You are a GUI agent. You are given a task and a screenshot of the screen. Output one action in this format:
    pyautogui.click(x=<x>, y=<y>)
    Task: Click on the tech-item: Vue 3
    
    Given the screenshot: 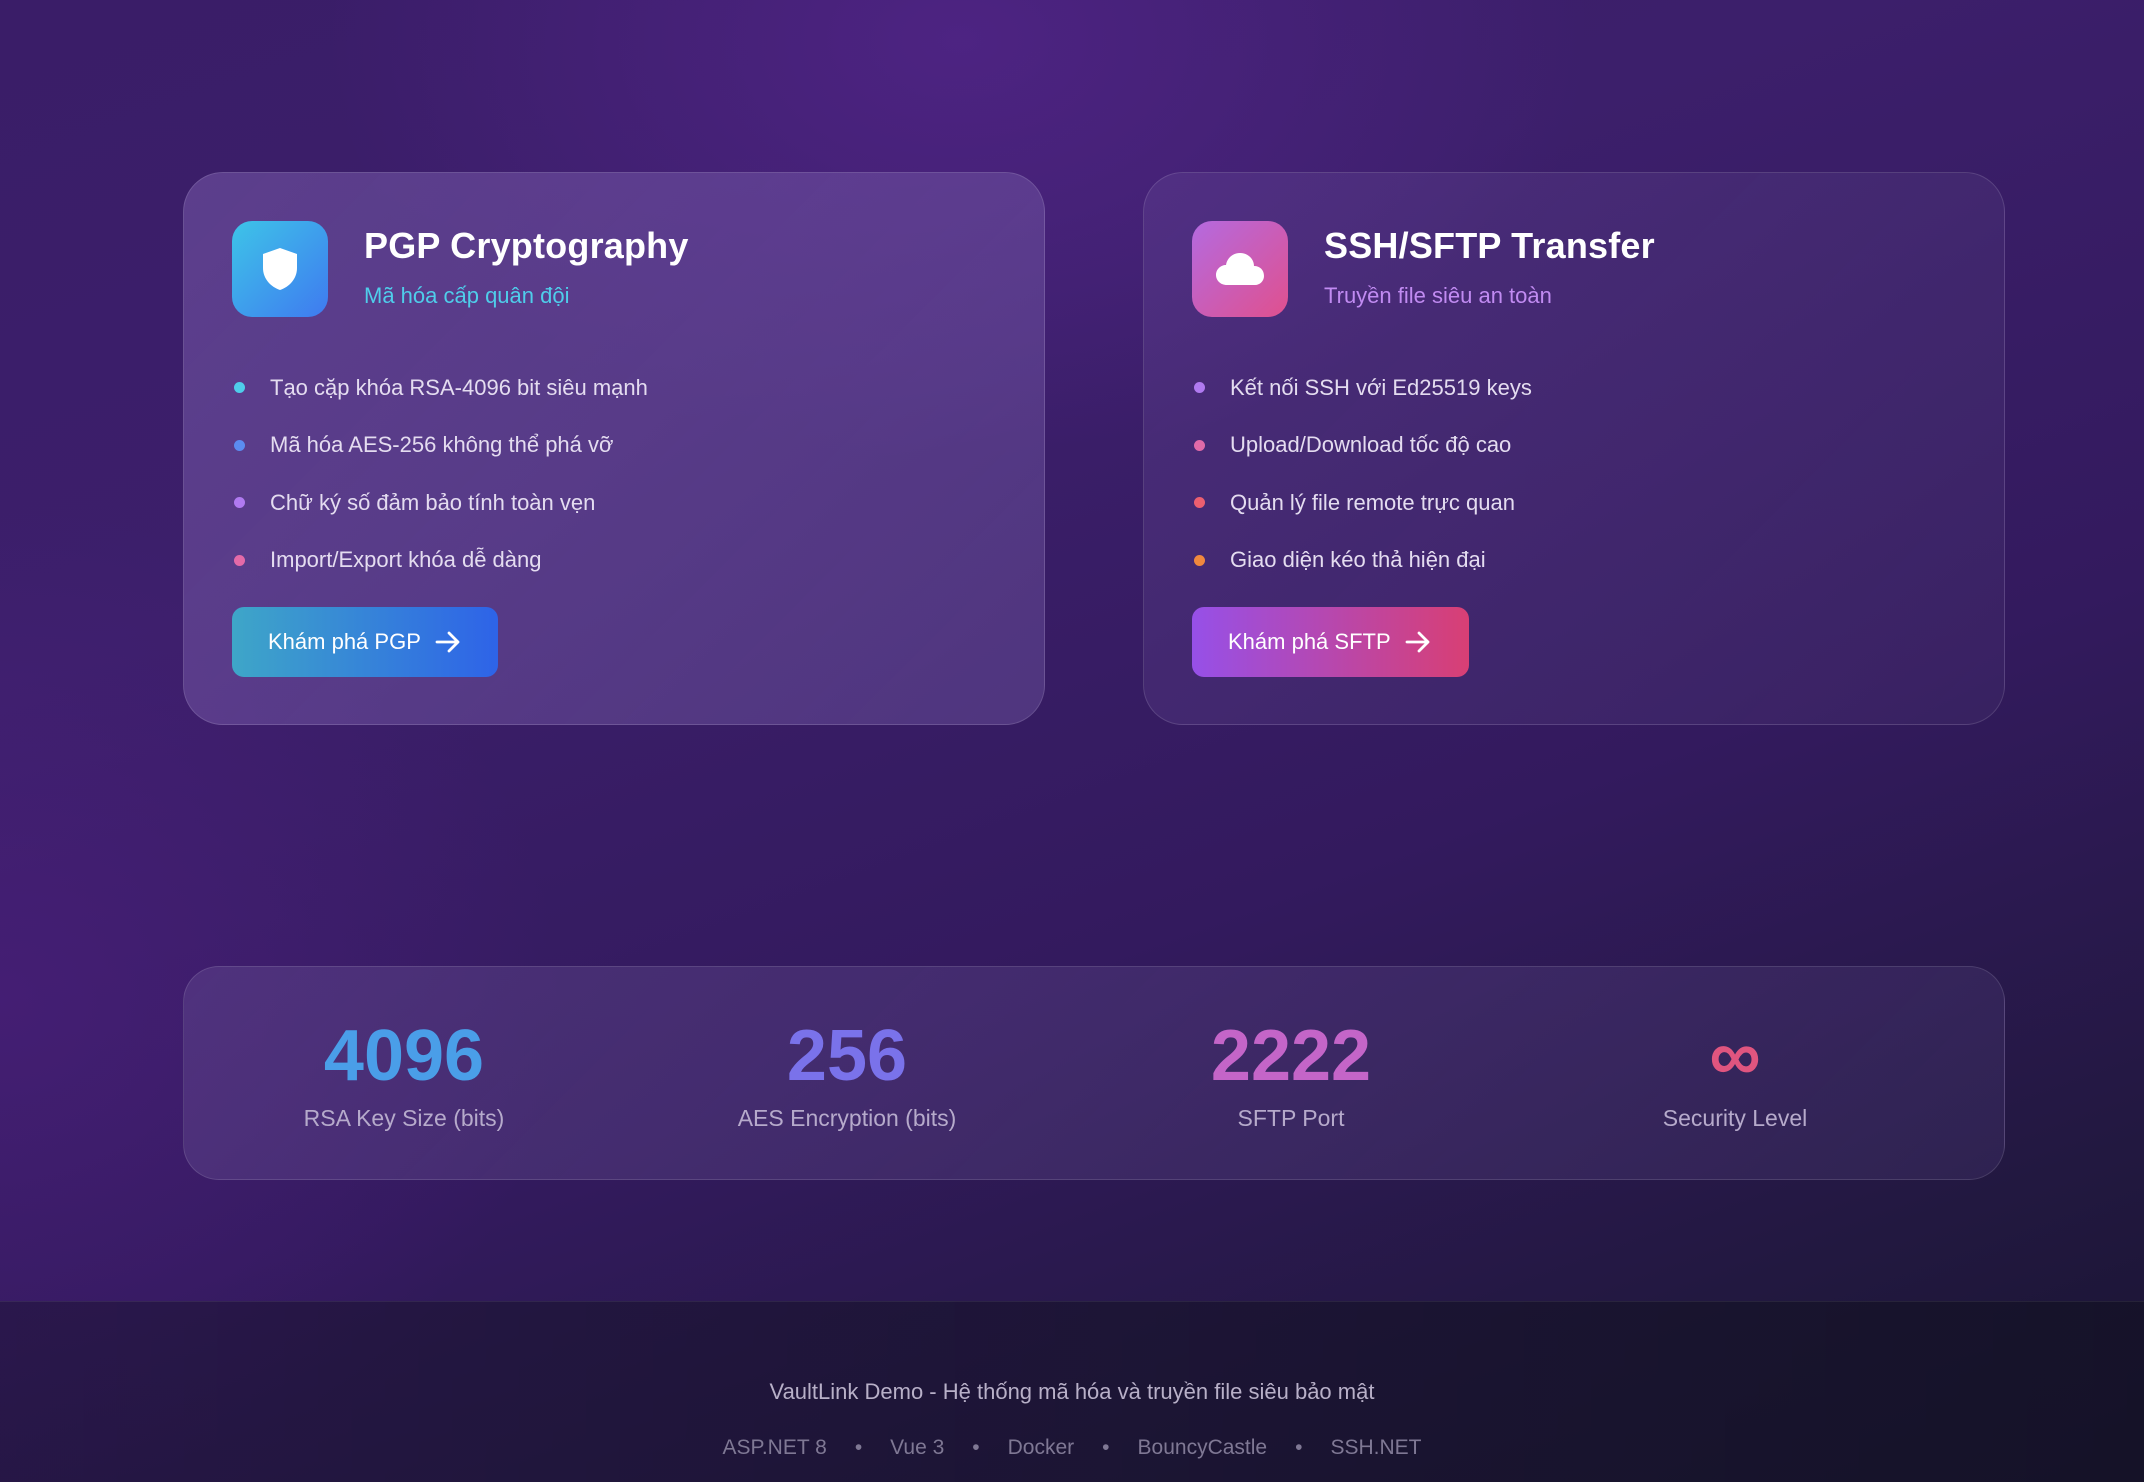 What is the action you would take?
    pyautogui.click(x=917, y=1447)
    